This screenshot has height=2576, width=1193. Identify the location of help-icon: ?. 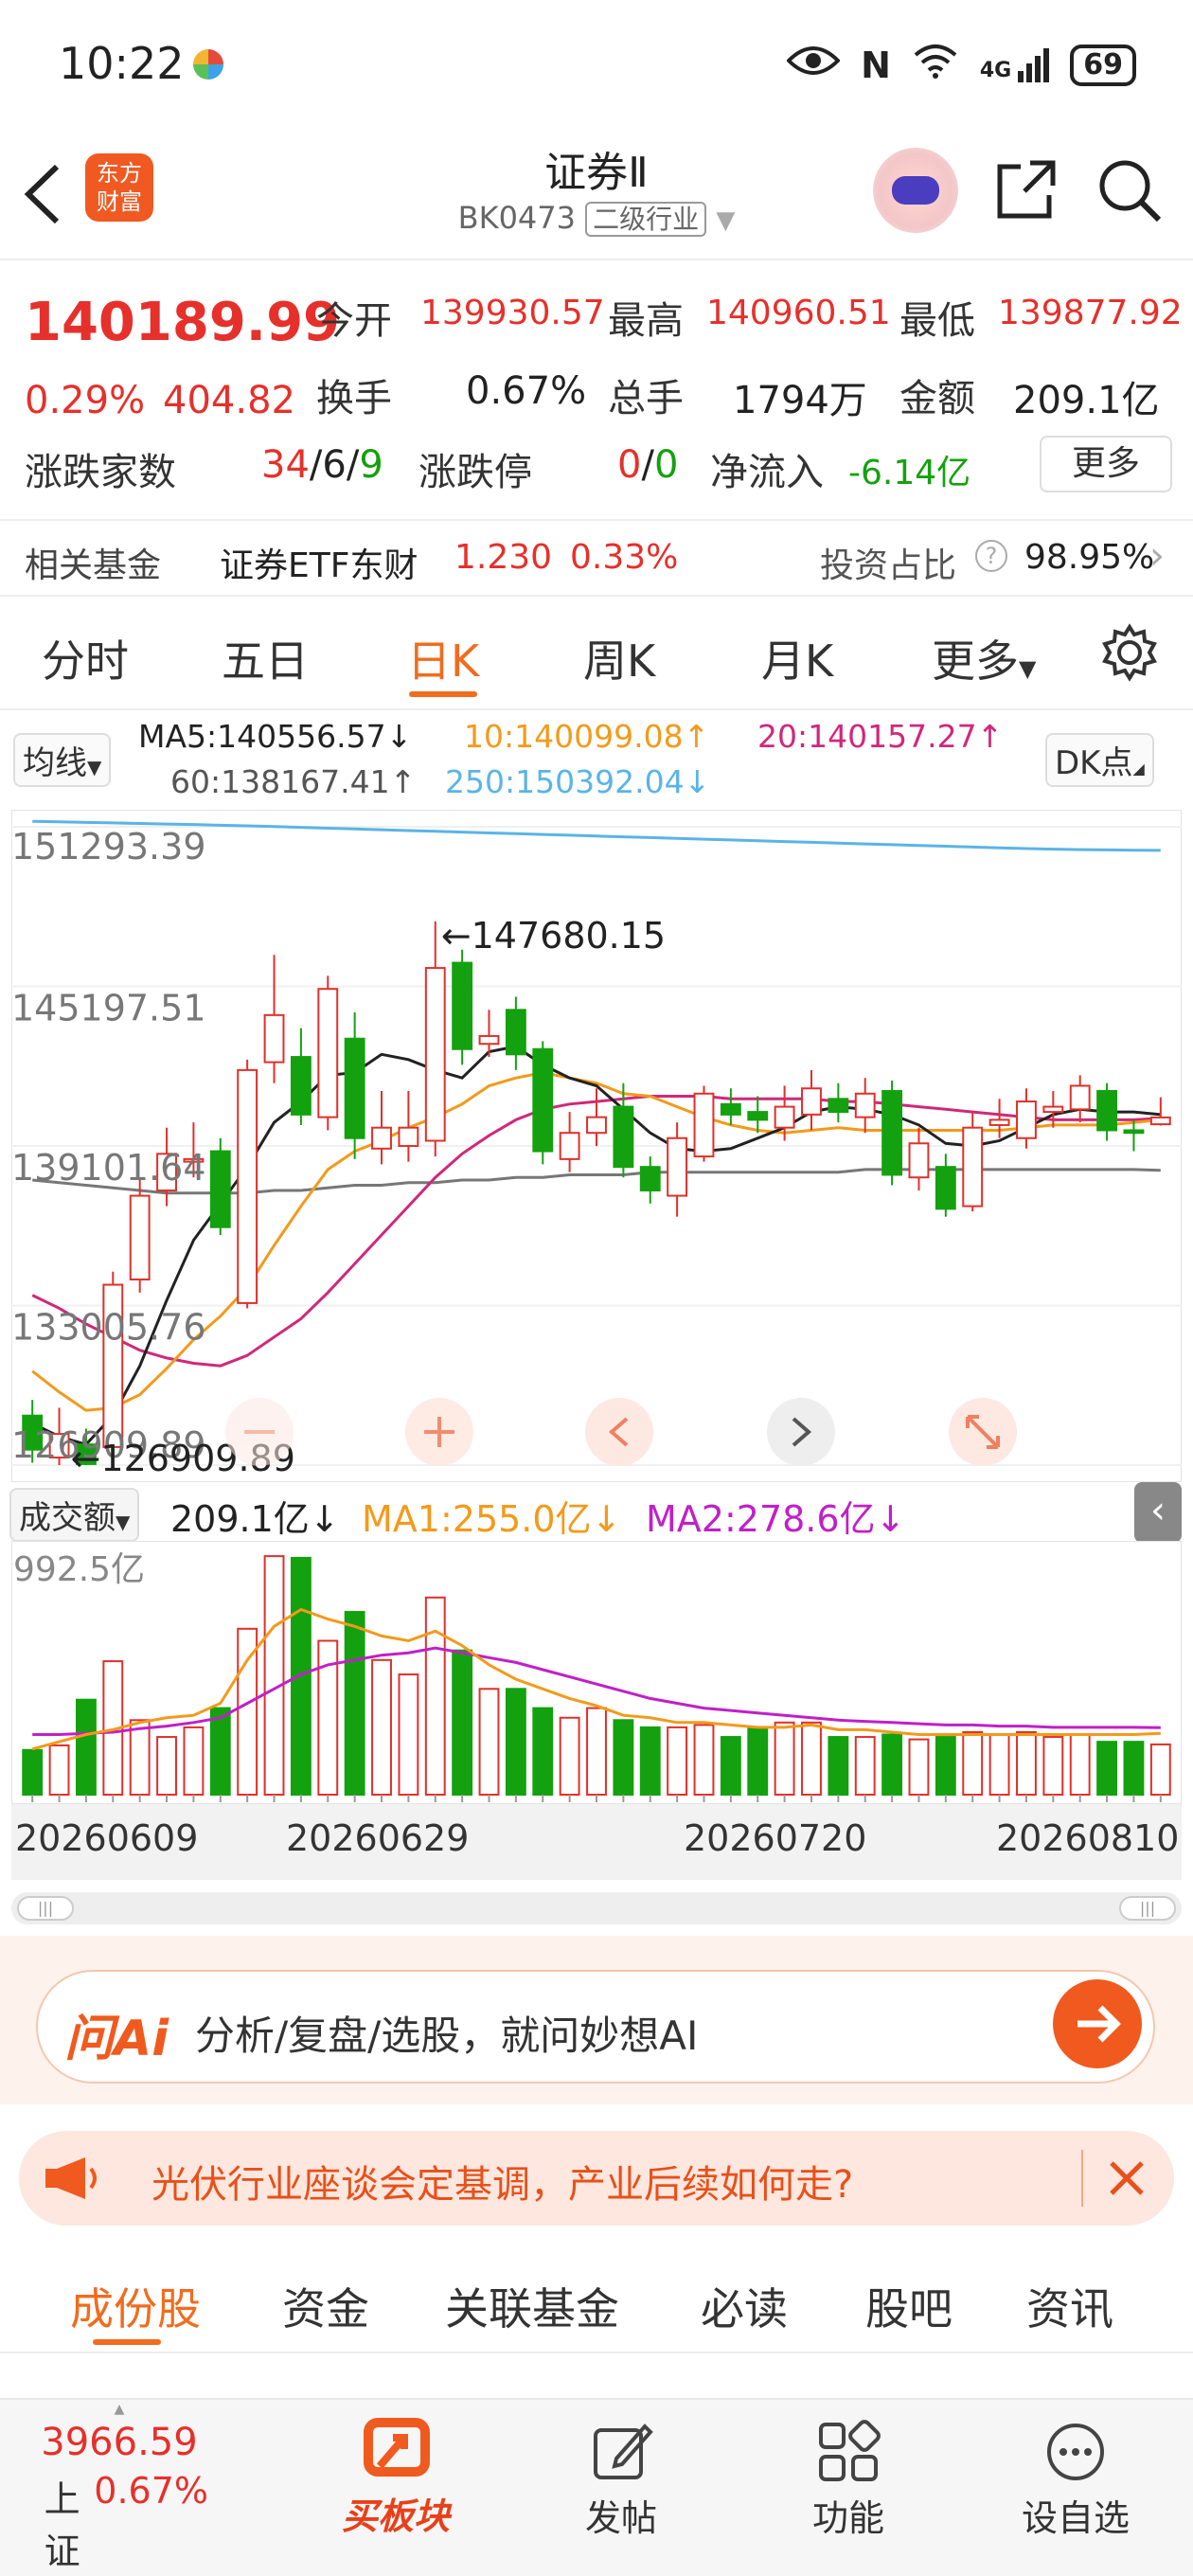
(991, 556).